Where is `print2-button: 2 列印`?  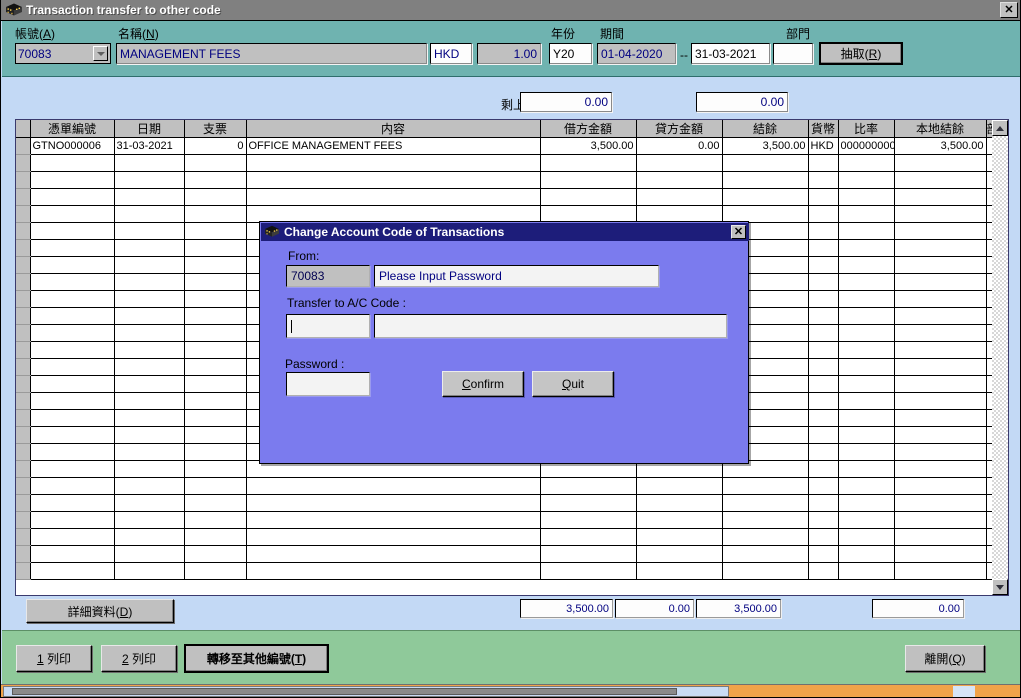 print2-button: 2 列印 is located at coordinates (139, 658).